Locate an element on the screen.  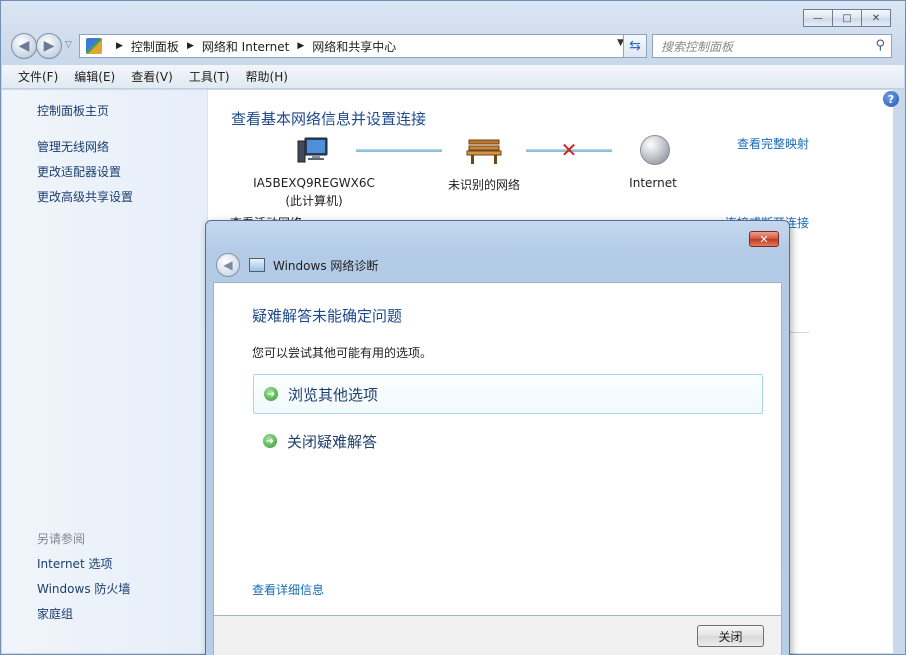
help-icon: ? is located at coordinates (891, 99).